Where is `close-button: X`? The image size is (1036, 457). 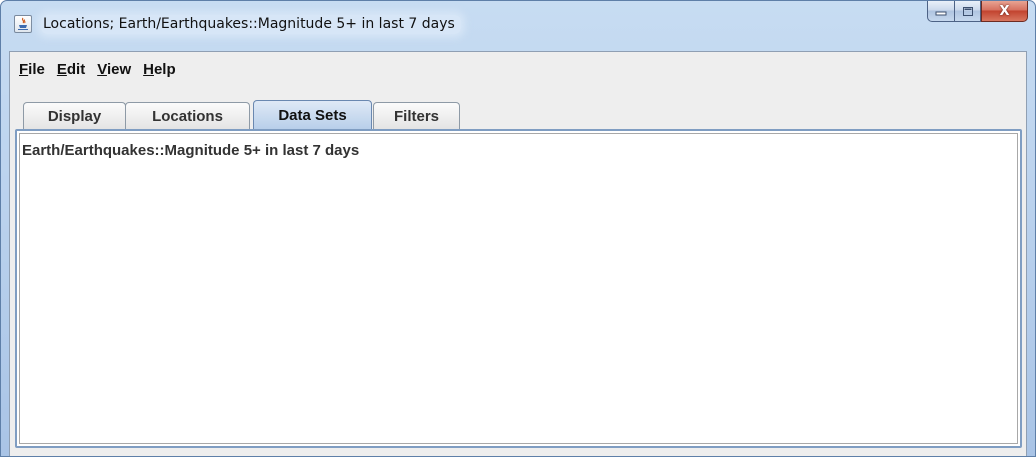
close-button: X is located at coordinates (1004, 11).